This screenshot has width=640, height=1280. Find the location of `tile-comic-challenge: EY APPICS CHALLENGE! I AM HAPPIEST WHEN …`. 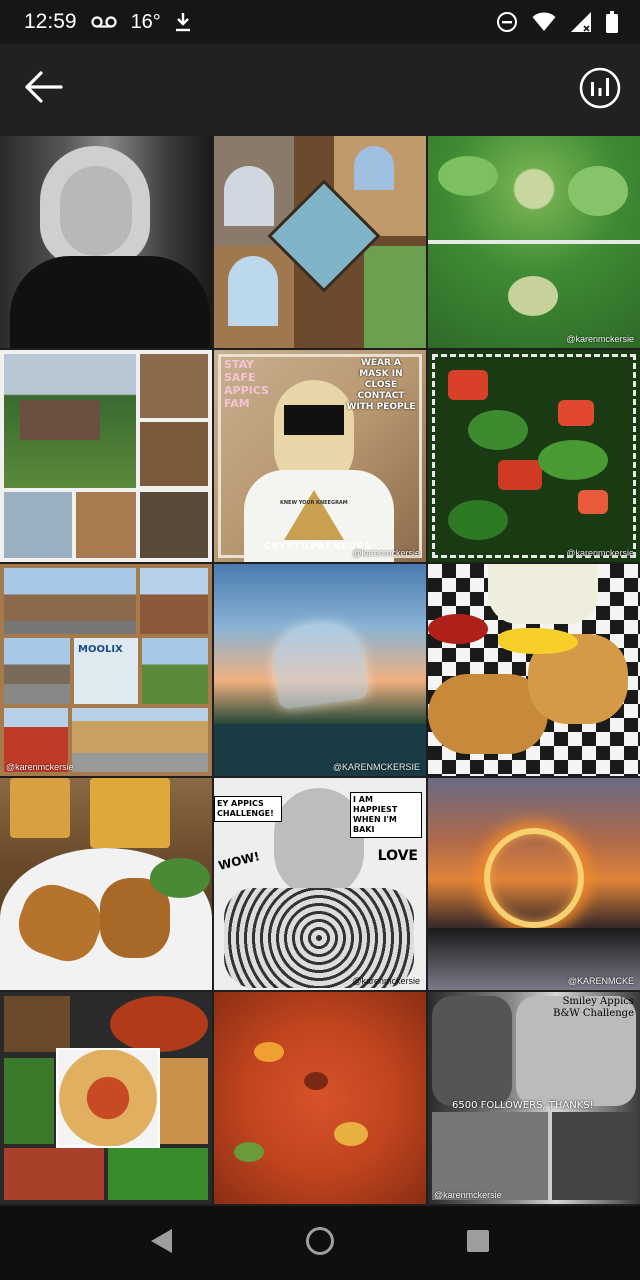

tile-comic-challenge: EY APPICS CHALLENGE! I AM HAPPIEST WHEN … is located at coordinates (320, 884).